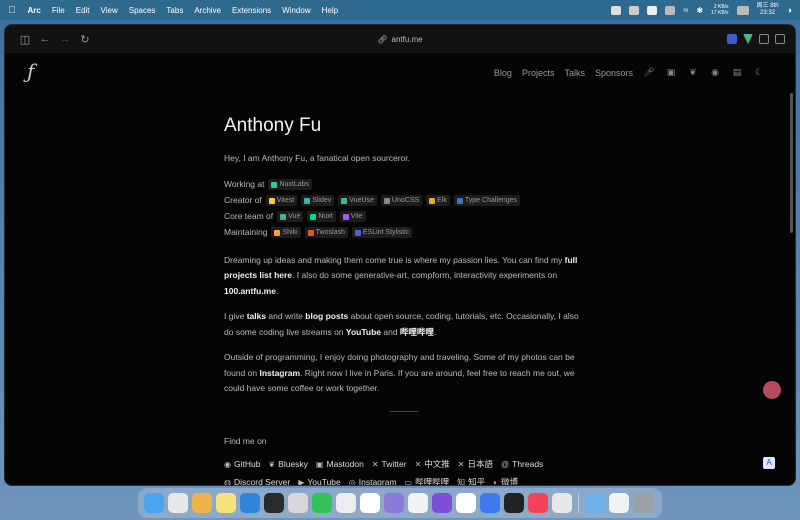 The width and height of the screenshot is (800, 520). I want to click on clock-time: 23:32, so click(768, 13).